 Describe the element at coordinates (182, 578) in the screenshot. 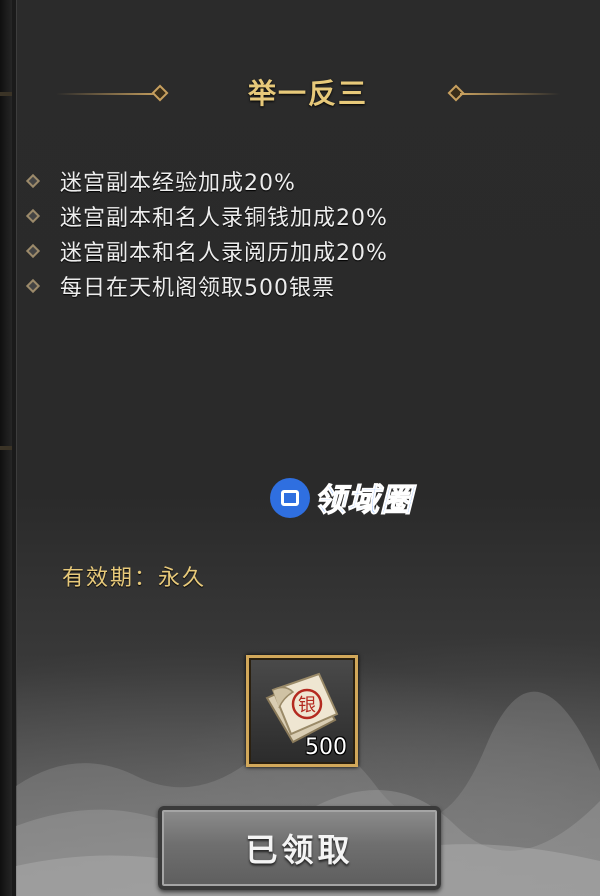

I see `validity-value: 永久` at that location.